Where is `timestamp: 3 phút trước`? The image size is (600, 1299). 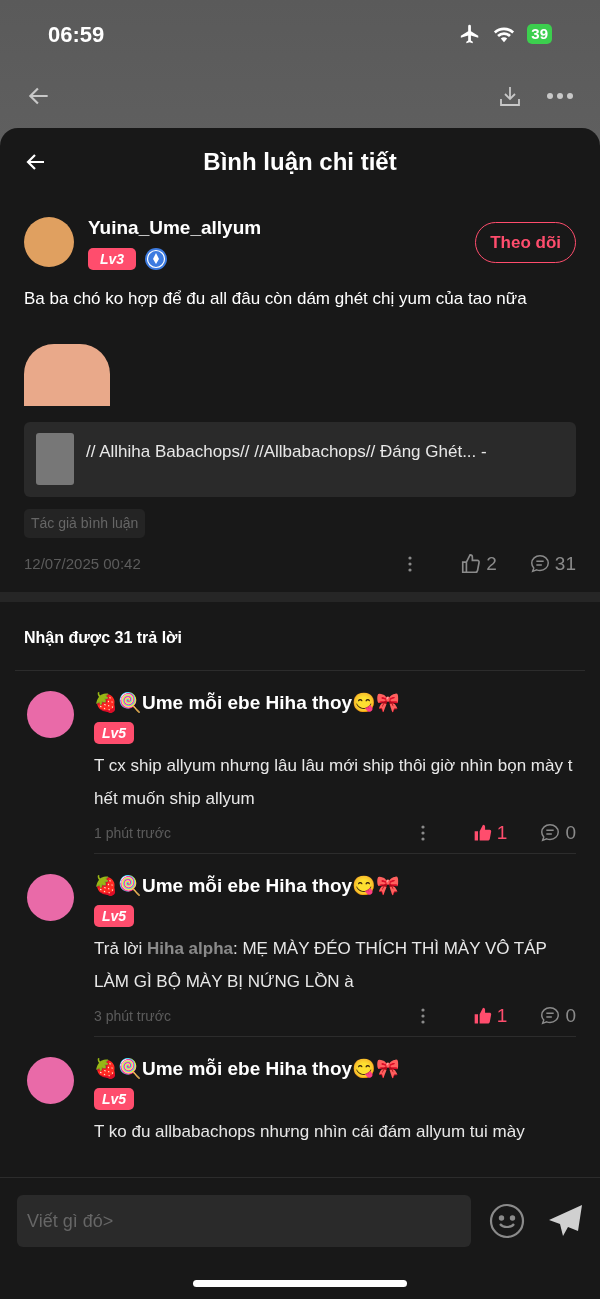
timestamp: 3 phút trước is located at coordinates (132, 1016).